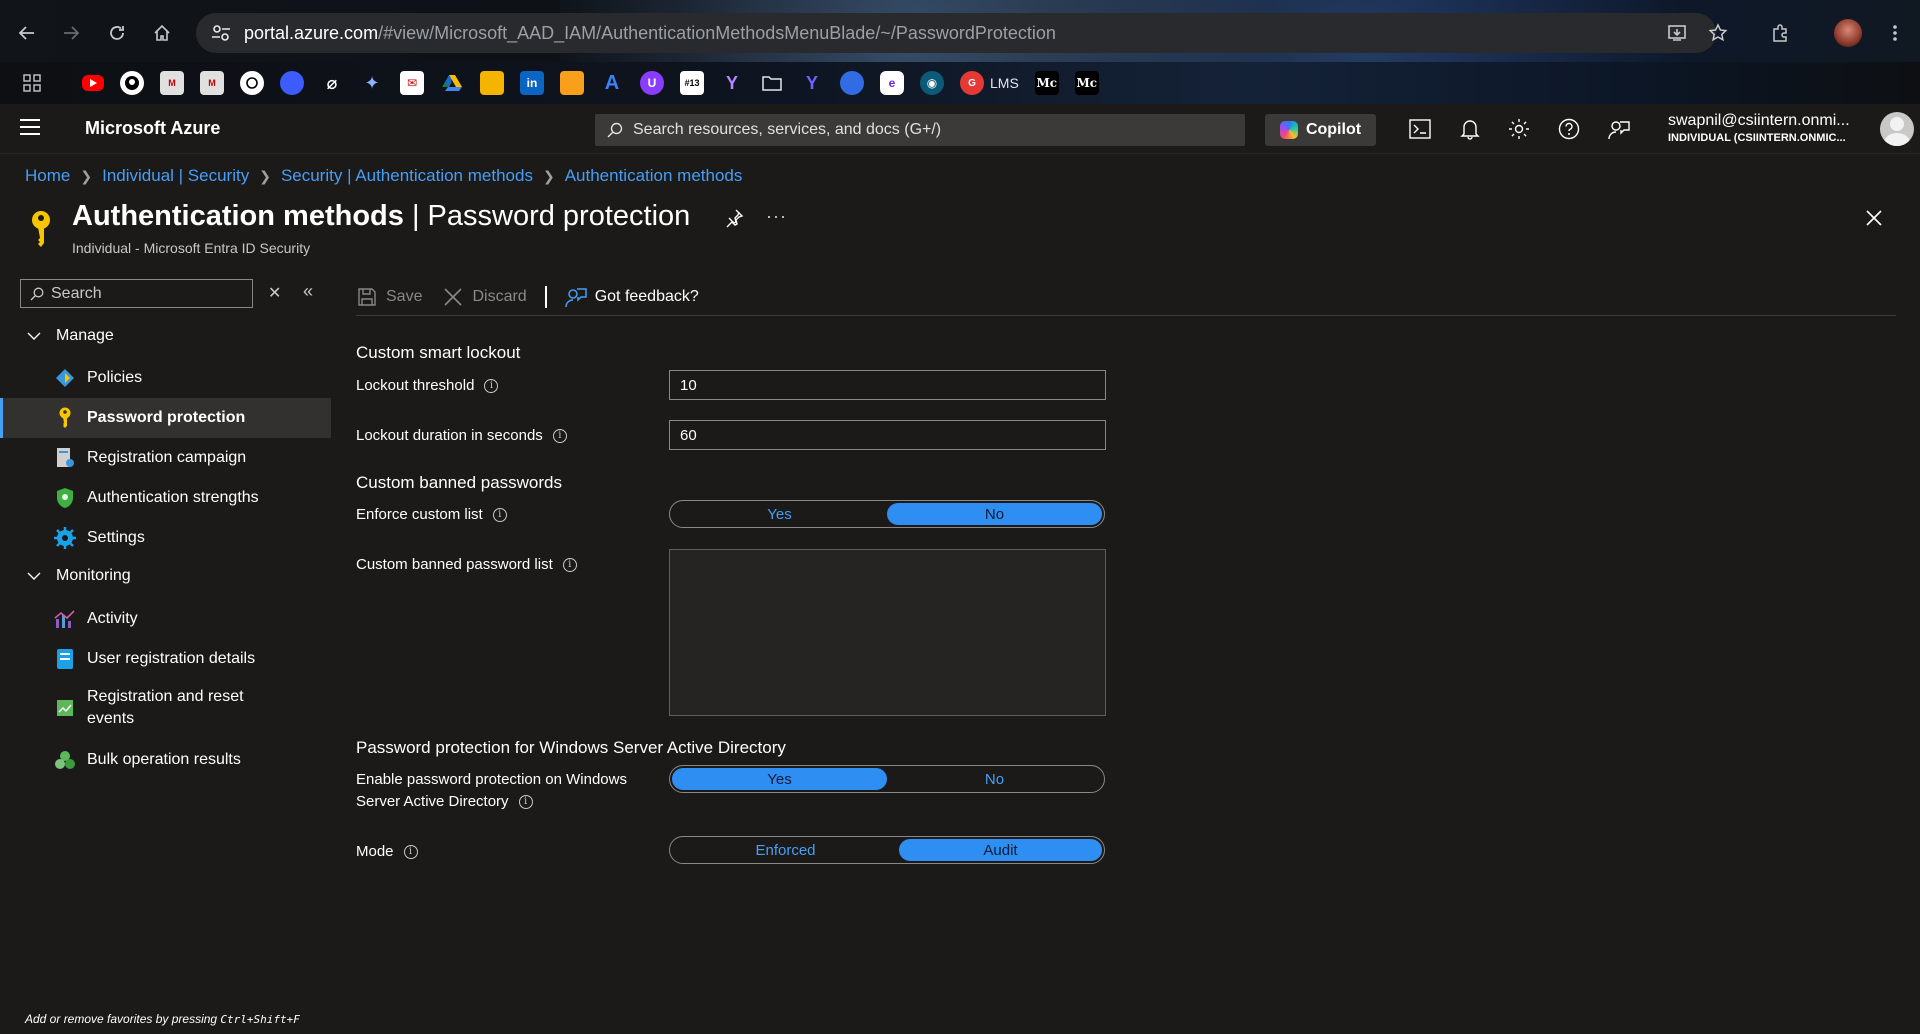 The width and height of the screenshot is (1920, 1034). I want to click on enforce-custom-list-toggle: Yes No, so click(887, 514).